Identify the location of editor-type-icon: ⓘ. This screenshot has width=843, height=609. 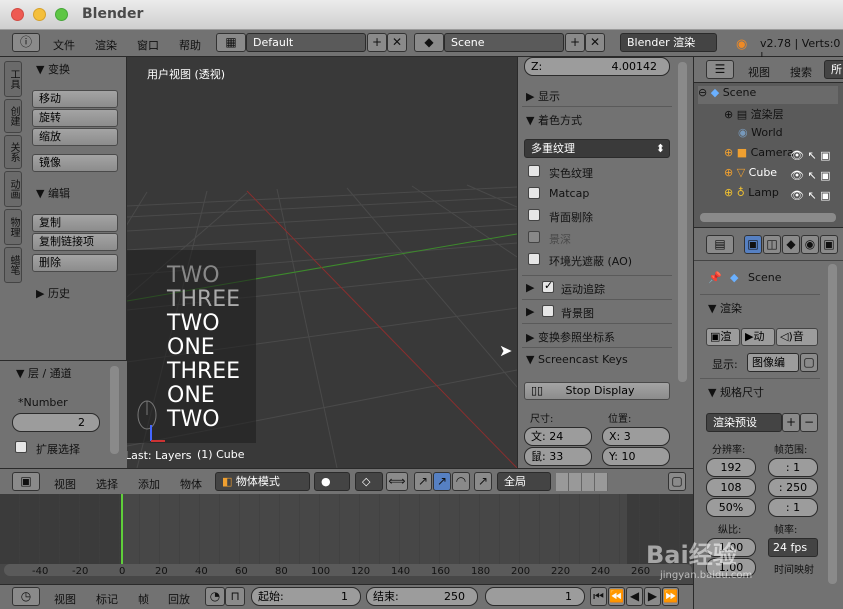
(26, 42).